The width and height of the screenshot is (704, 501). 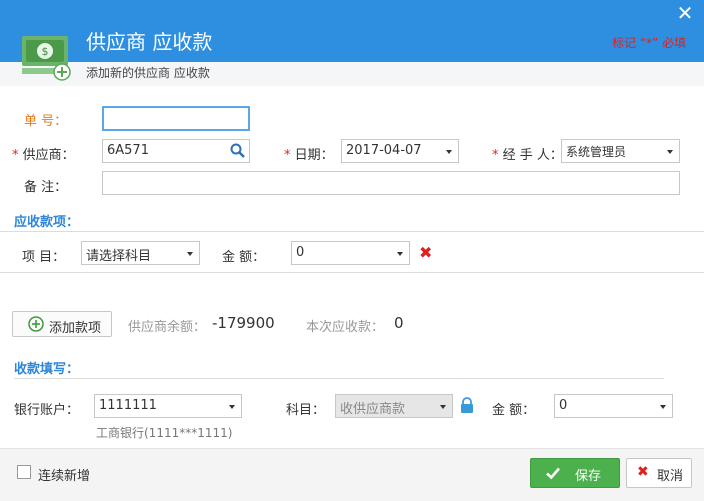 I want to click on payment-amount-input: 0, so click(x=613, y=406).